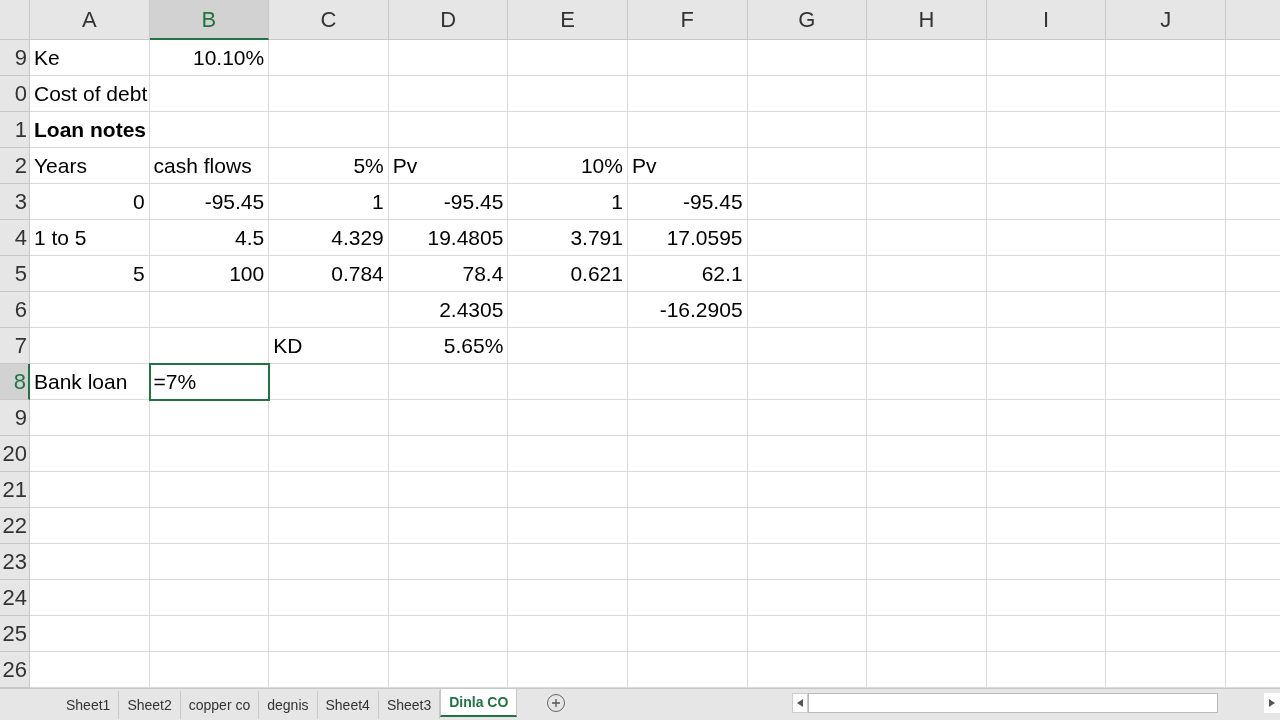 The width and height of the screenshot is (1280, 720). Describe the element at coordinates (15, 94) in the screenshot. I see `row-header: 0` at that location.